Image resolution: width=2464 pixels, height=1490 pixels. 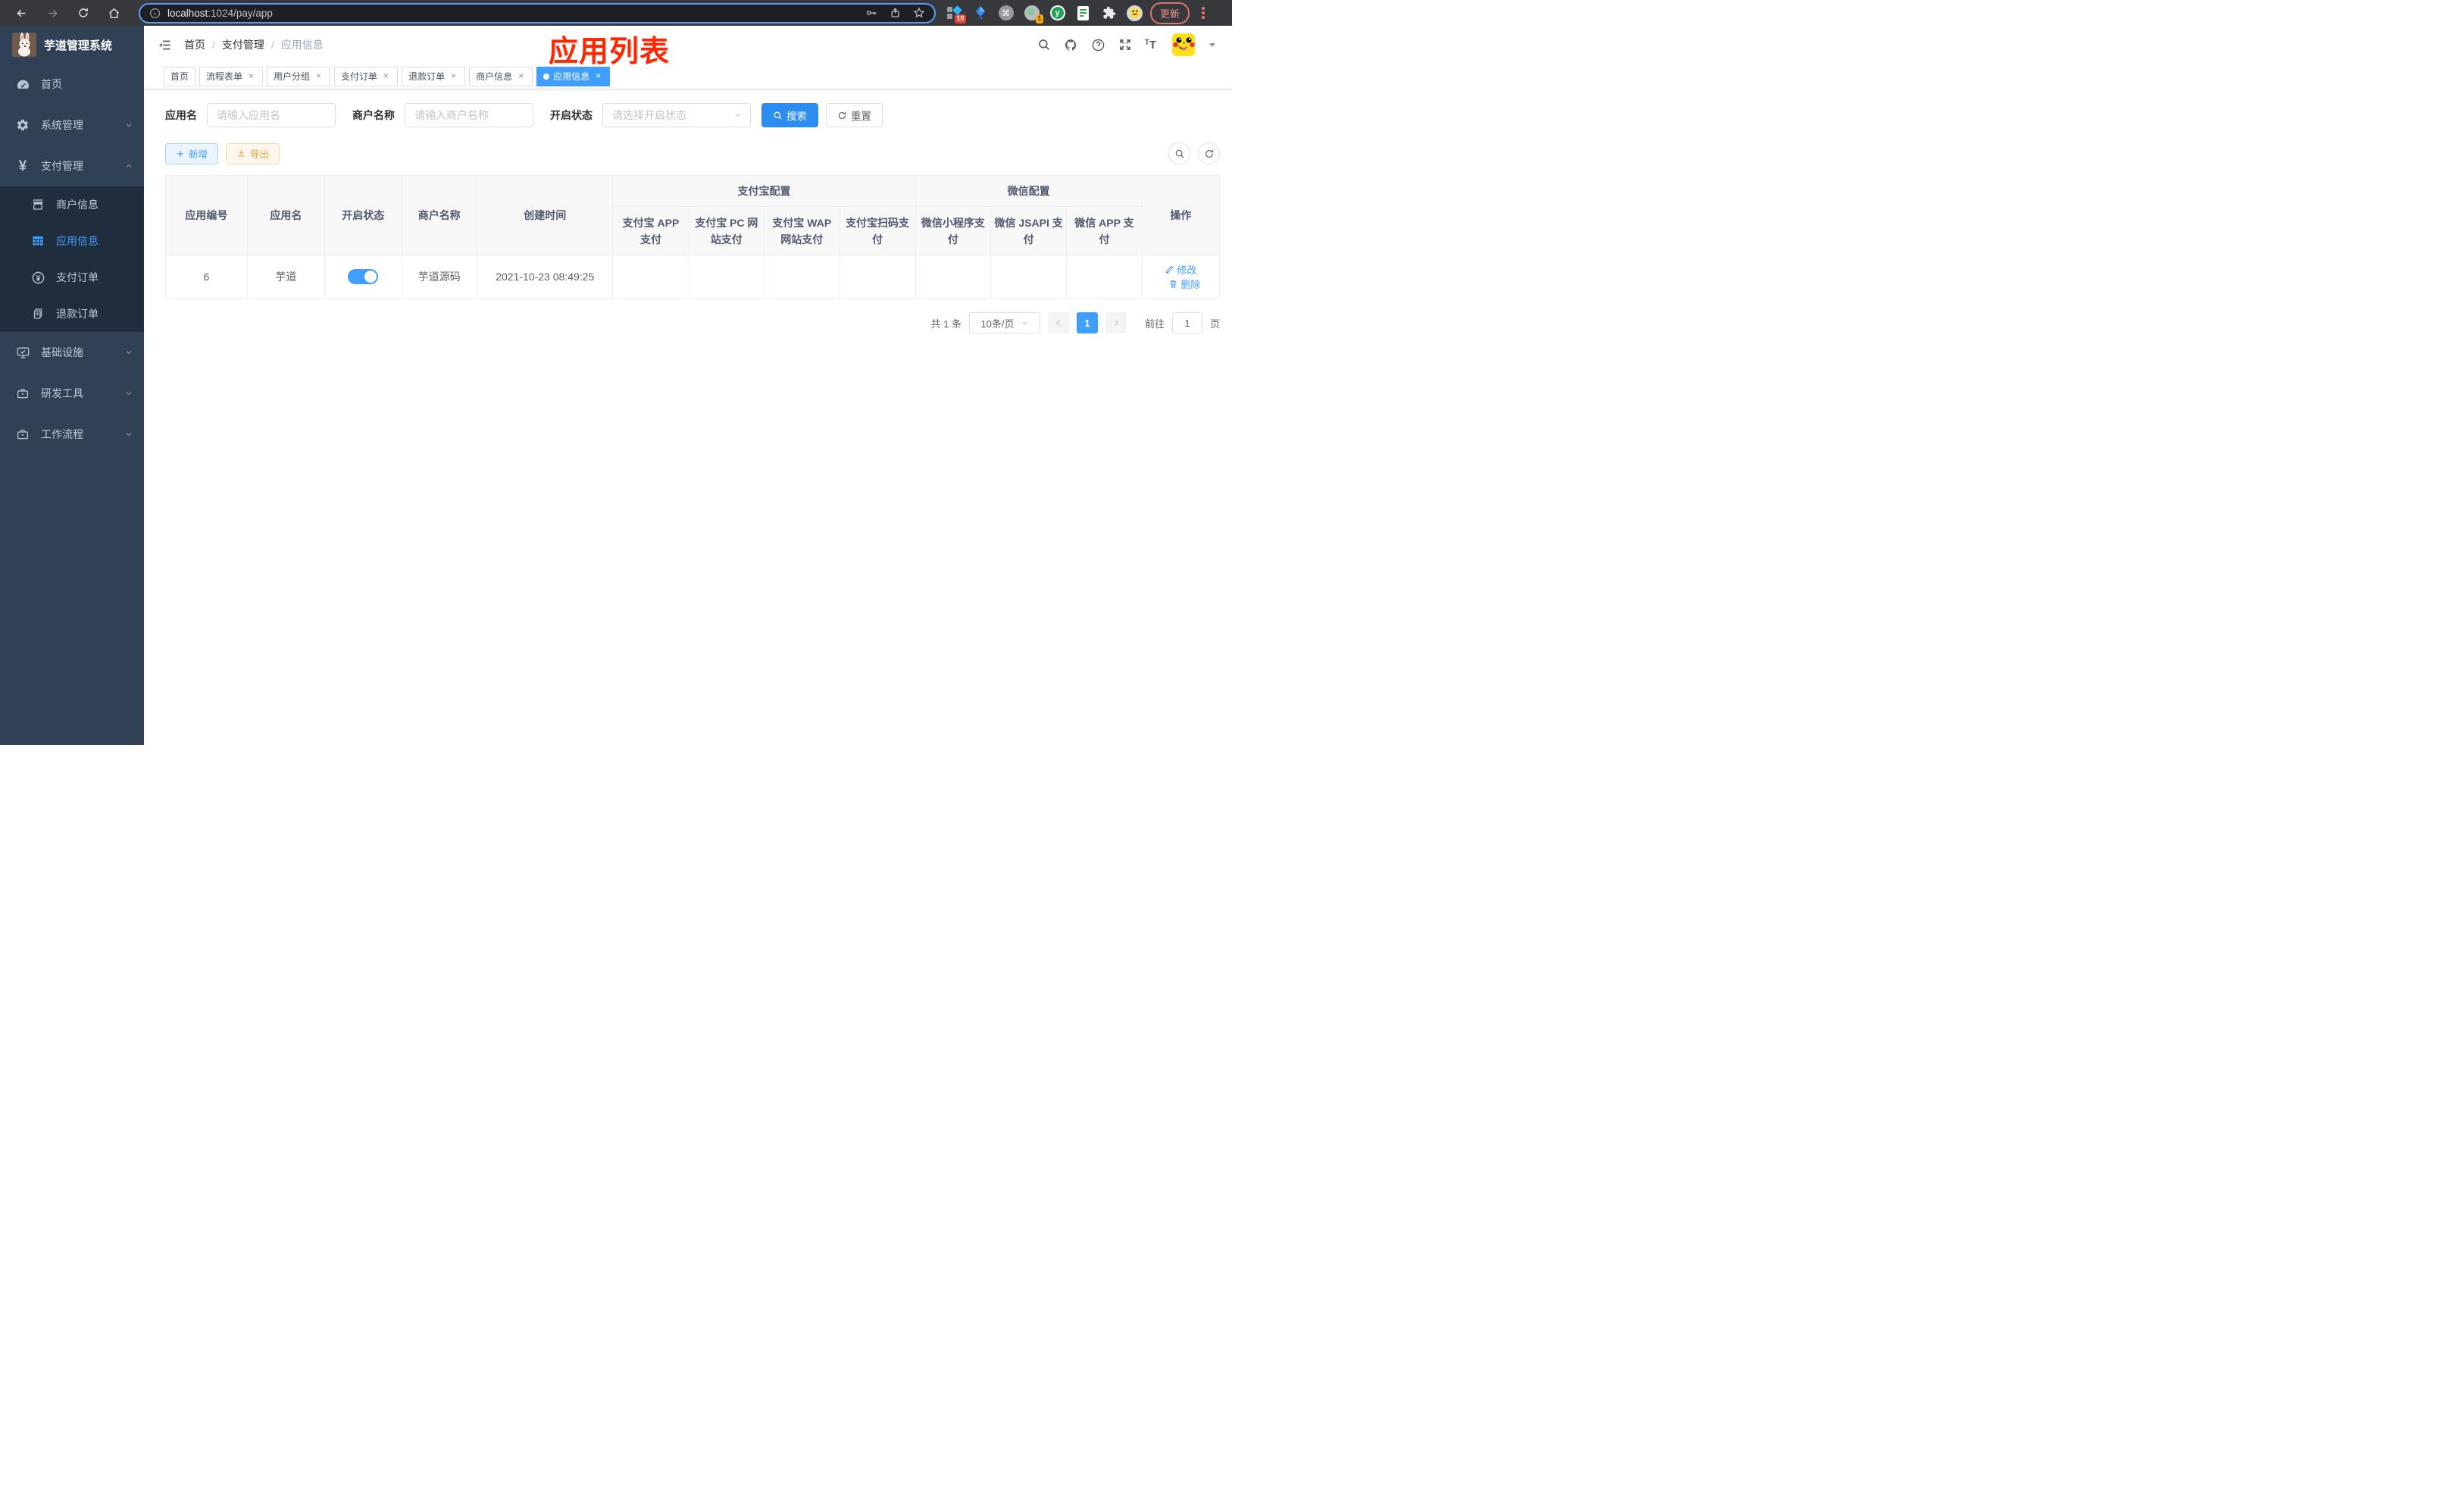 What do you see at coordinates (114, 14) in the screenshot?
I see `browser-home-icon` at bounding box center [114, 14].